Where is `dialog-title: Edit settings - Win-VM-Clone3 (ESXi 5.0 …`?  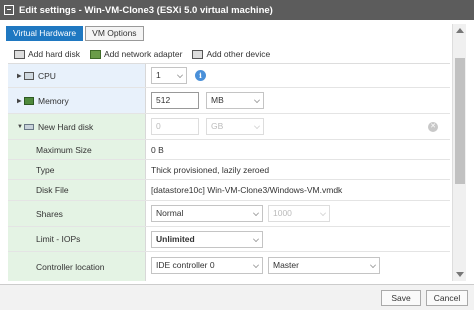
dialog-title: Edit settings - Win-VM-Clone3 (ESXi 5.0 … is located at coordinates (146, 10).